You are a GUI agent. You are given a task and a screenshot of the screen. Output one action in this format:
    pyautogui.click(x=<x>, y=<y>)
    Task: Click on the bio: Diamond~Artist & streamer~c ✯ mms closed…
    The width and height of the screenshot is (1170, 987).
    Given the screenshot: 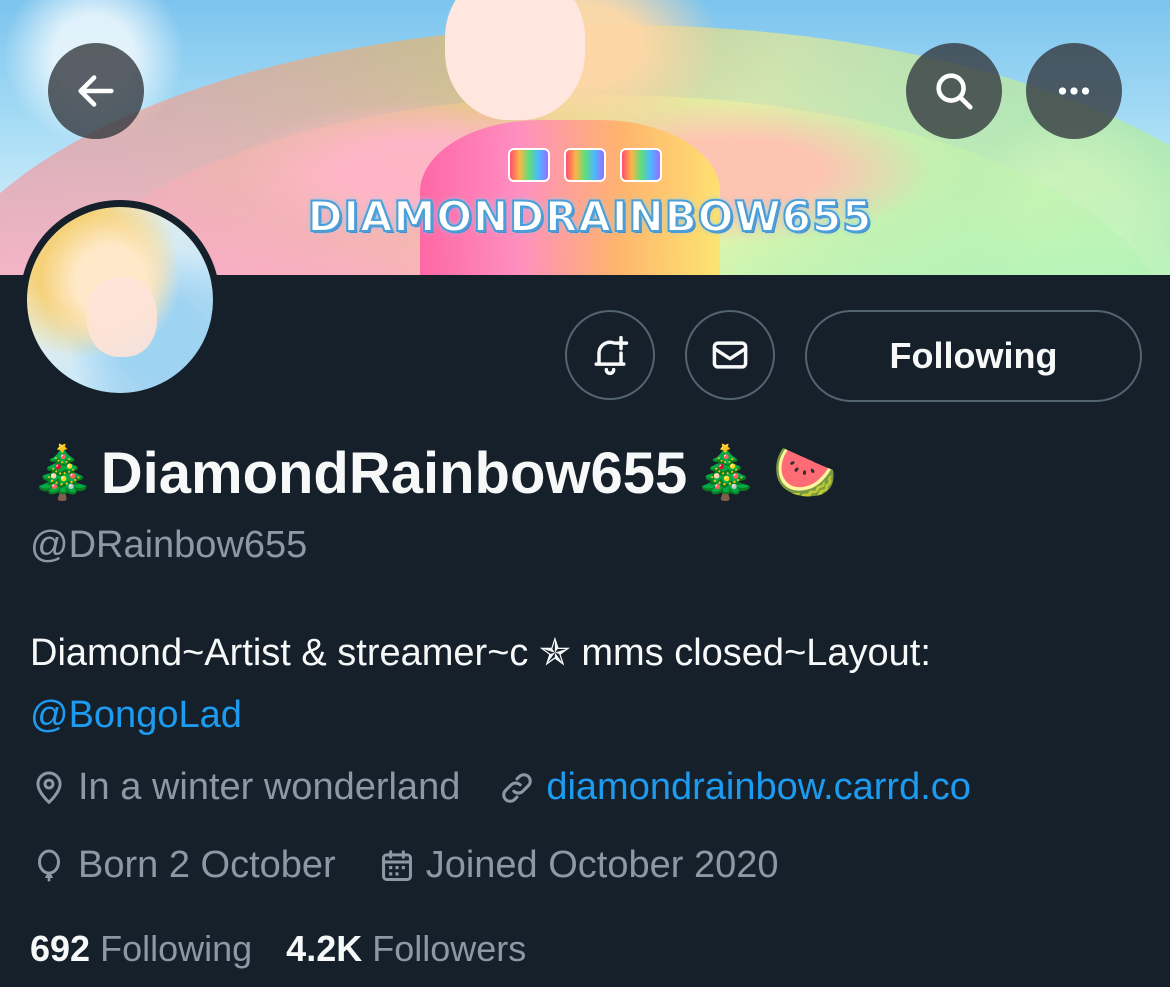 What is the action you would take?
    pyautogui.click(x=585, y=684)
    